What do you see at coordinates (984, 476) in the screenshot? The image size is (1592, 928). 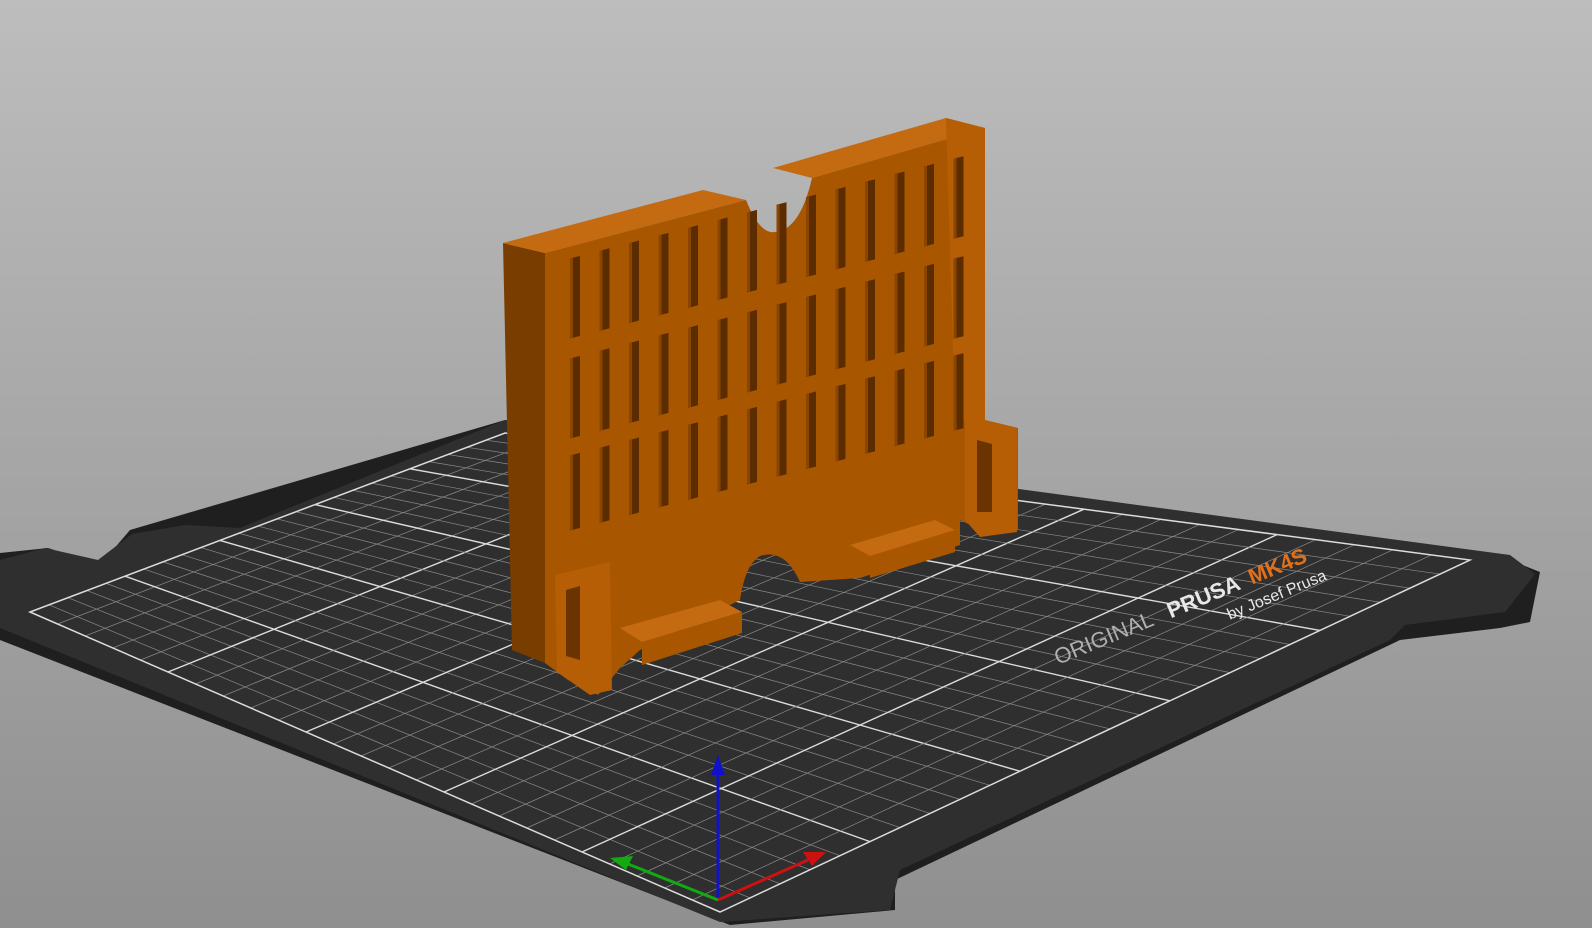 I see `model-clip-right-hole` at bounding box center [984, 476].